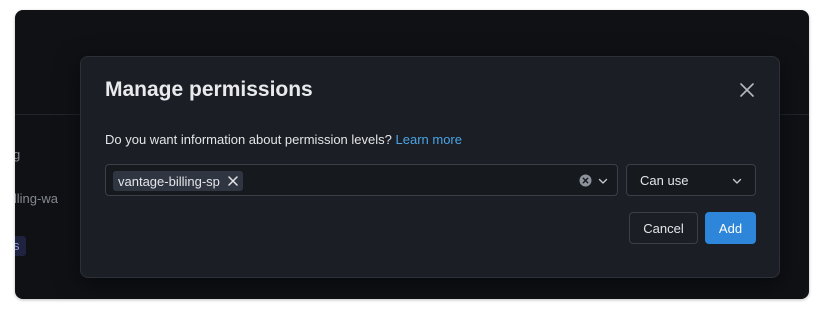  I want to click on remove-principal-button, so click(233, 181).